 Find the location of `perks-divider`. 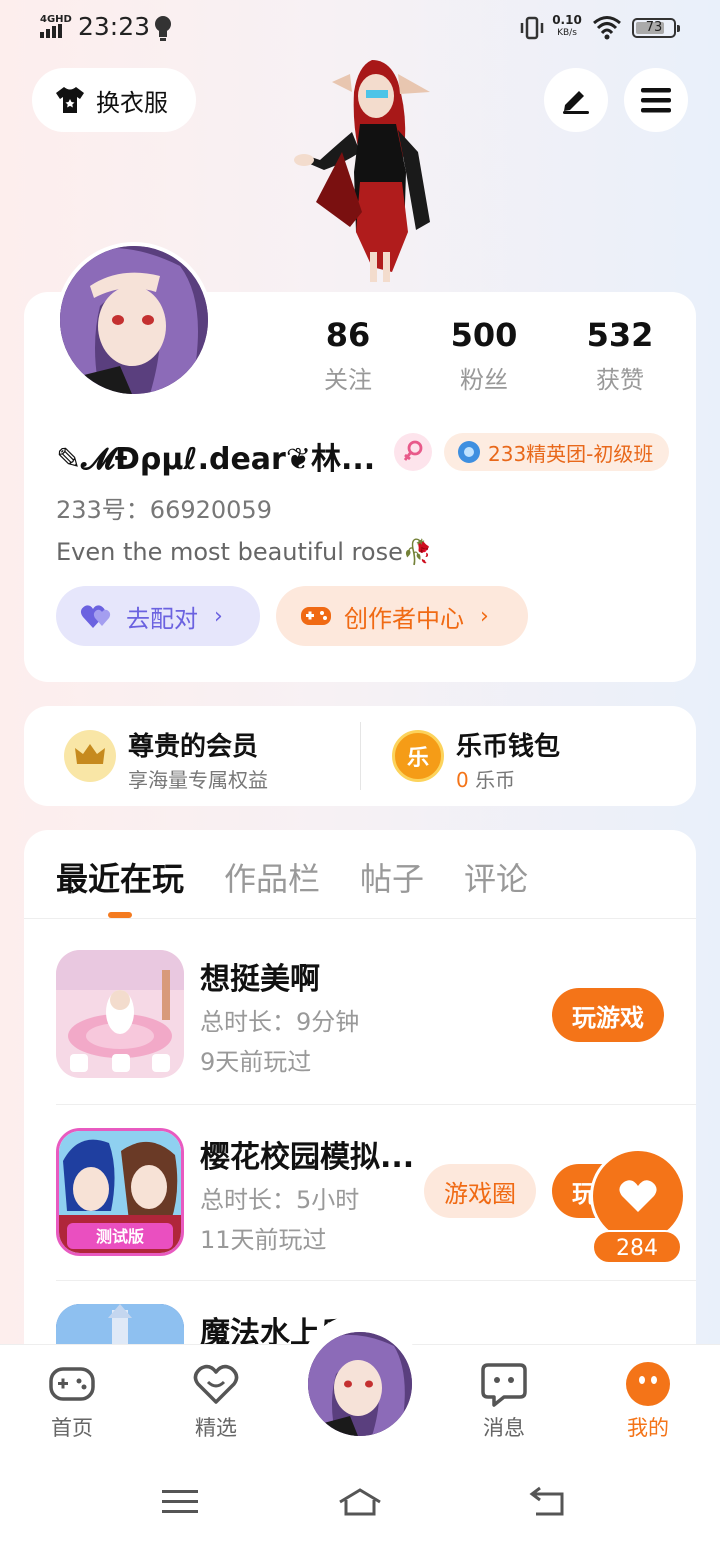

perks-divider is located at coordinates (360, 756).